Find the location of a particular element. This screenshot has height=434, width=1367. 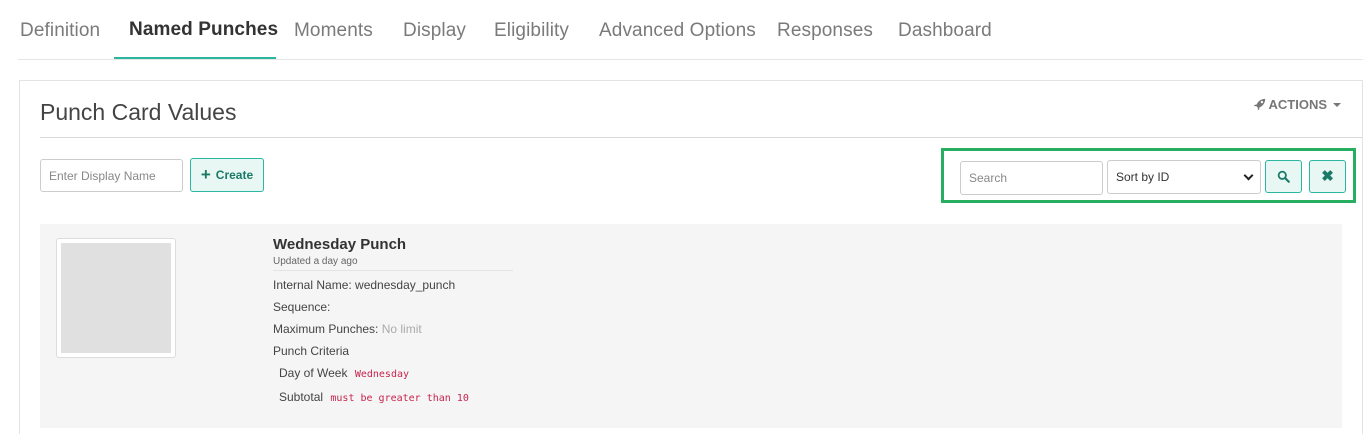

tab-dashboard: Dashboard is located at coordinates (945, 31).